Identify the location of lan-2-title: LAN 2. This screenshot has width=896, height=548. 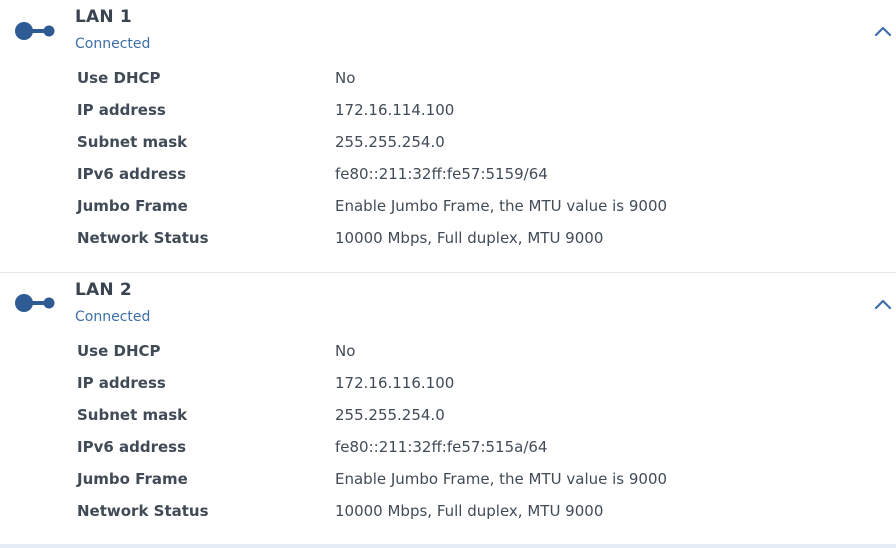
(103, 290).